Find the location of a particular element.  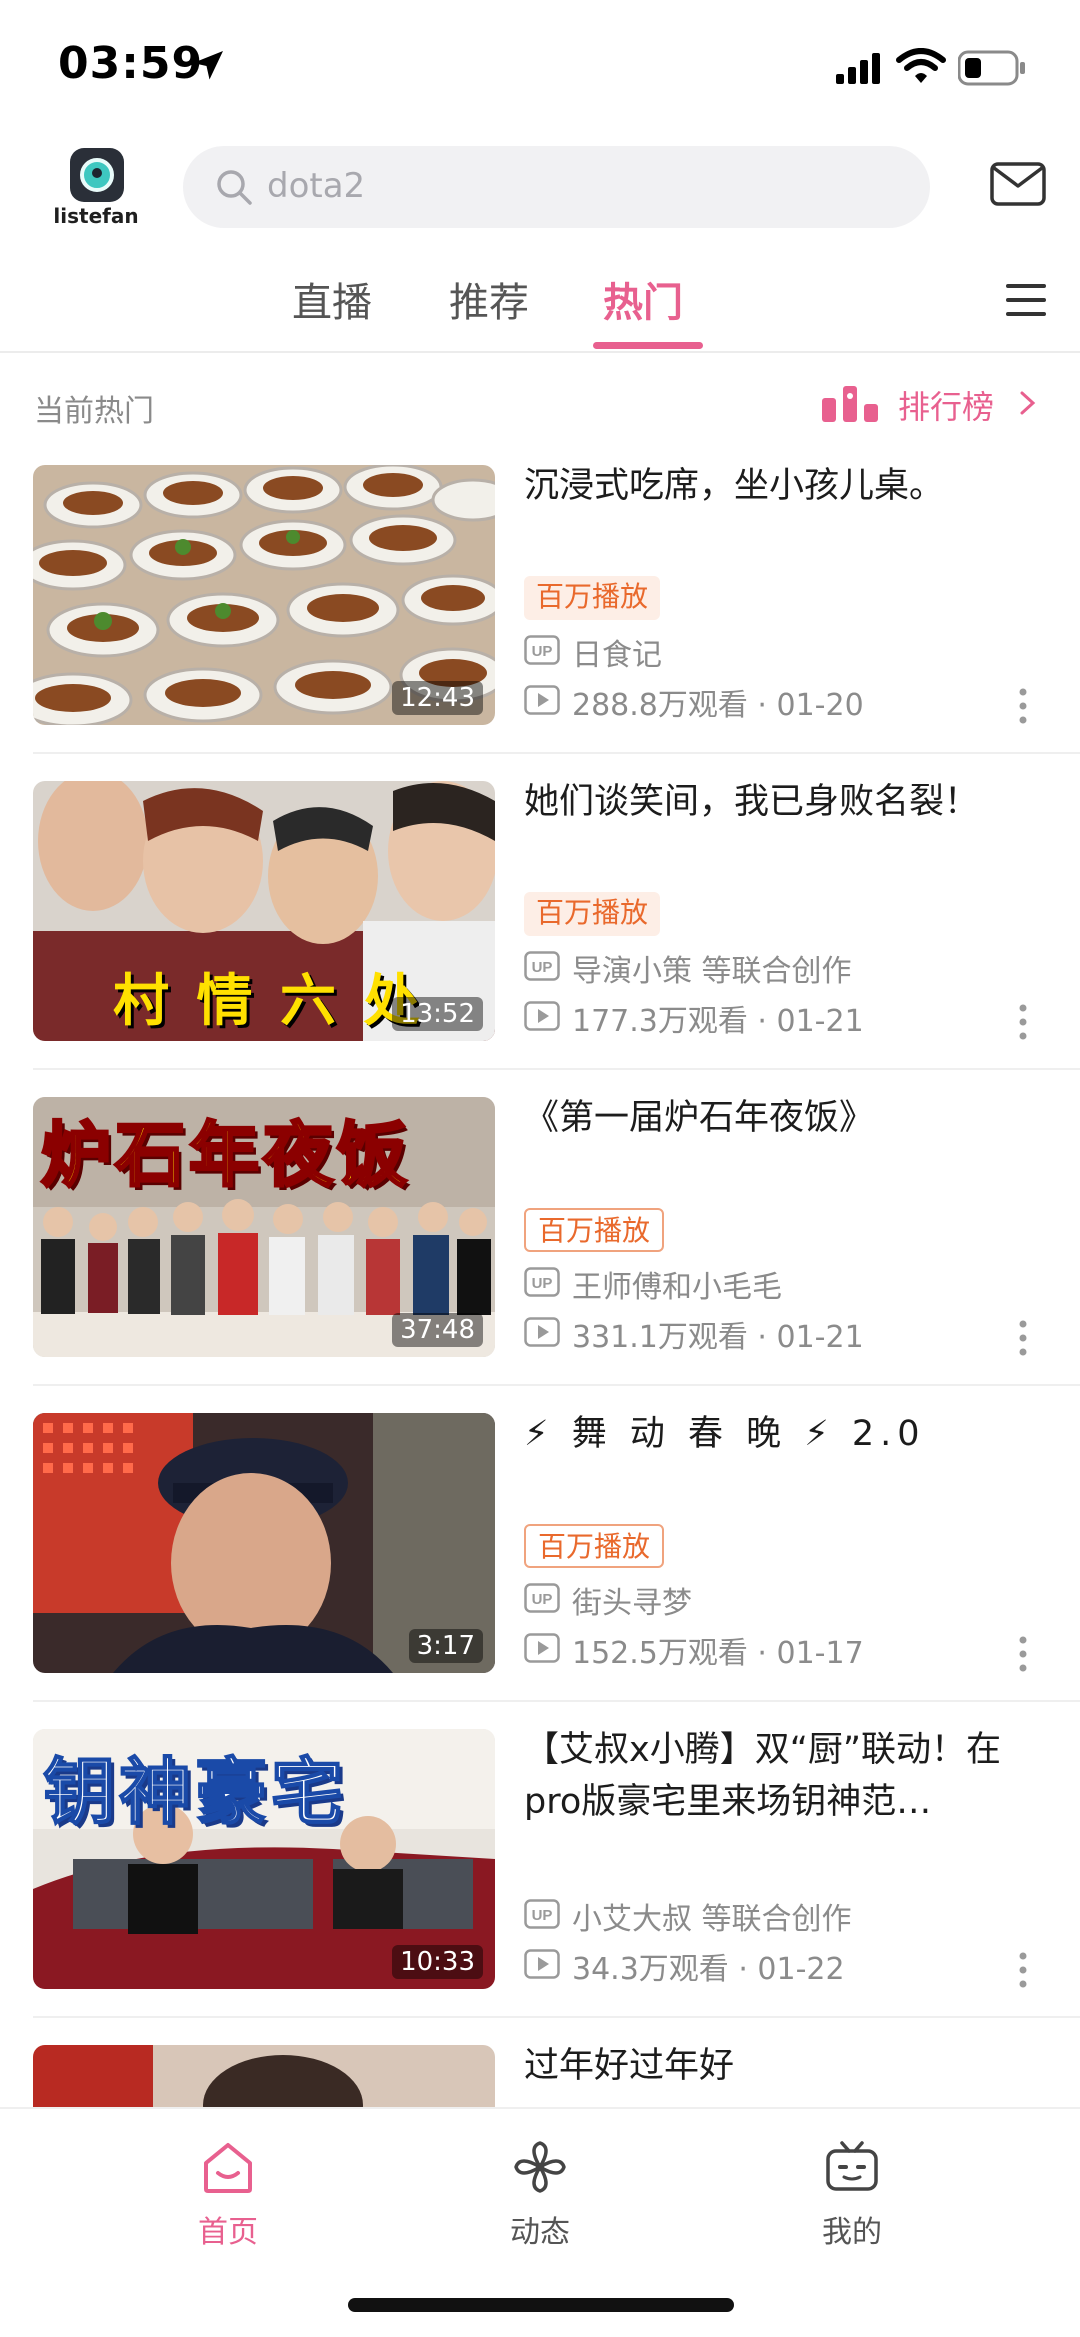

section-title: 当前热门 is located at coordinates (94, 411).